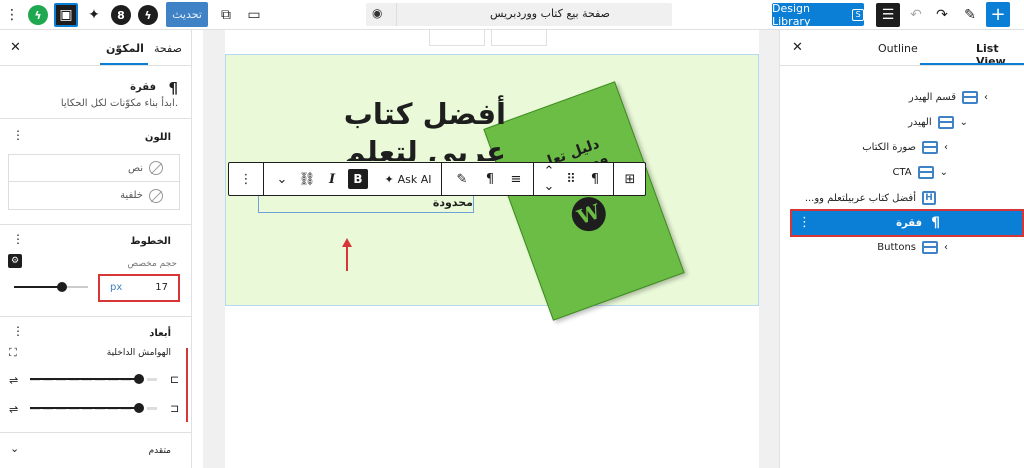  Describe the element at coordinates (377, 13) in the screenshot. I see `eye-icon: ◉` at that location.